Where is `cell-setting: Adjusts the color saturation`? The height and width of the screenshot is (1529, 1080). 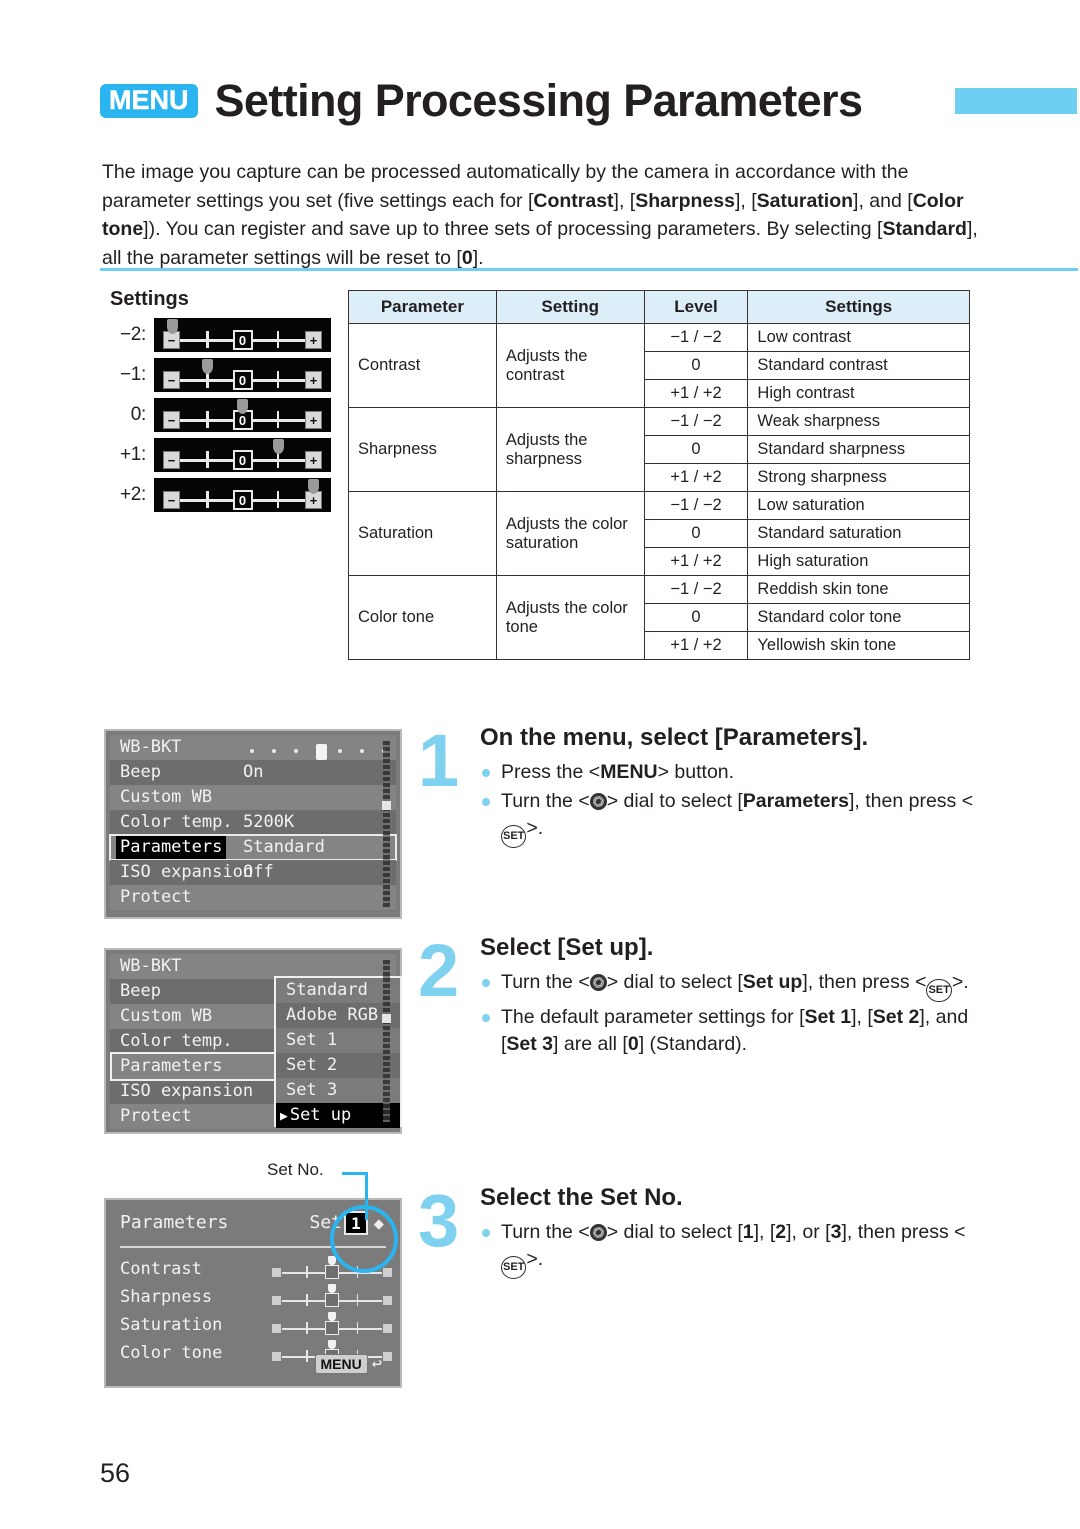 cell-setting: Adjusts the color saturation is located at coordinates (570, 533).